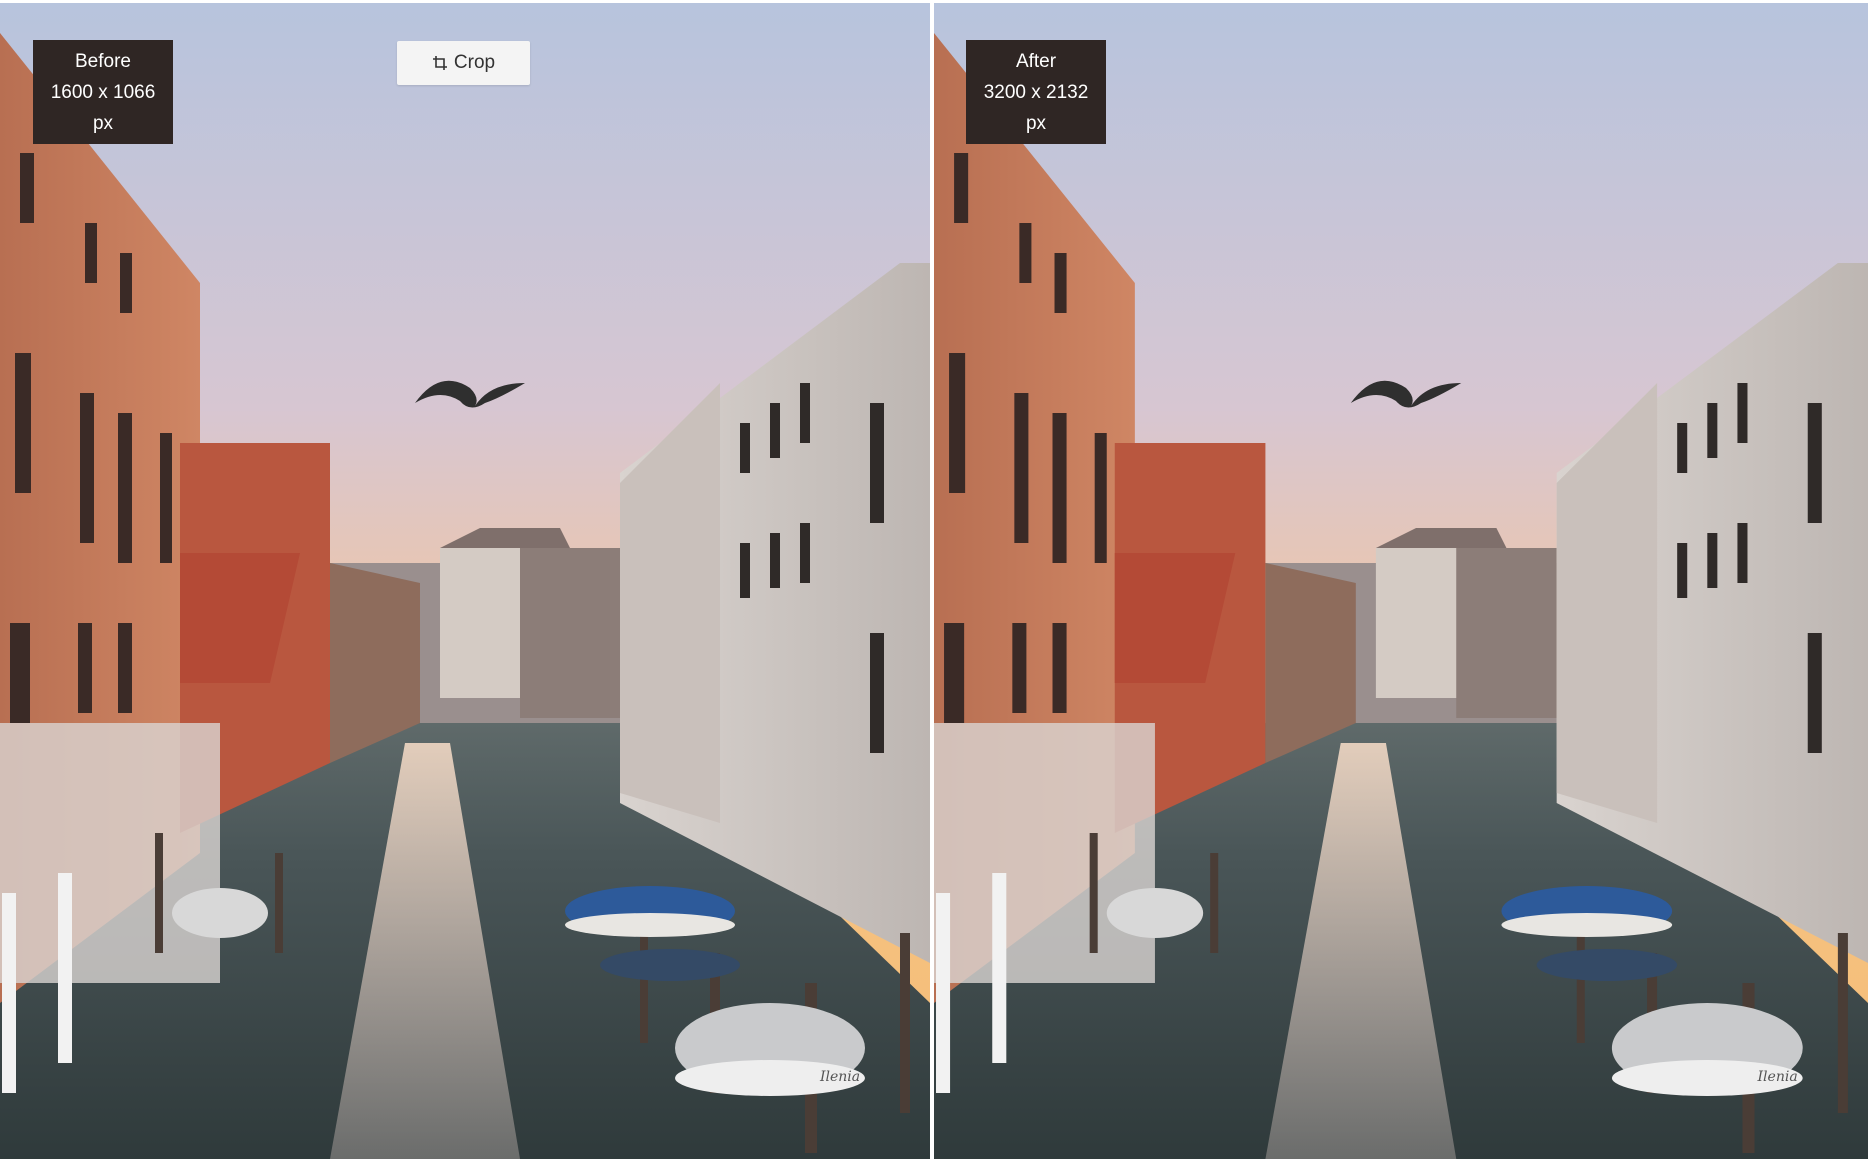 The image size is (1868, 1162). I want to click on before-label: Before 1600 x 1066 px, so click(103, 92).